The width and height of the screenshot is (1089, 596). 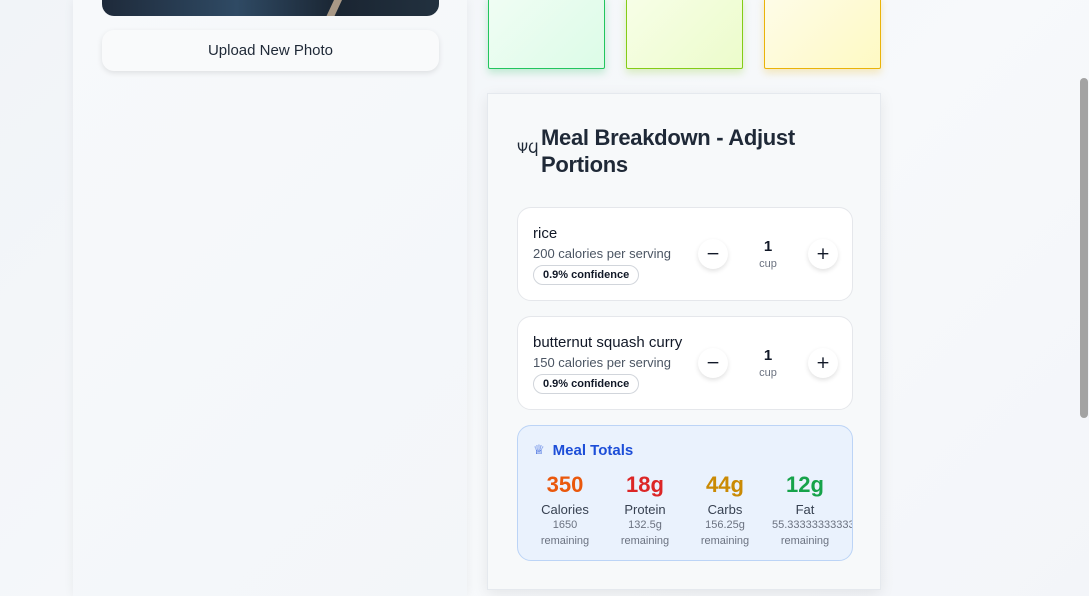 I want to click on meal-totals-title: Meal Totals, so click(x=593, y=450).